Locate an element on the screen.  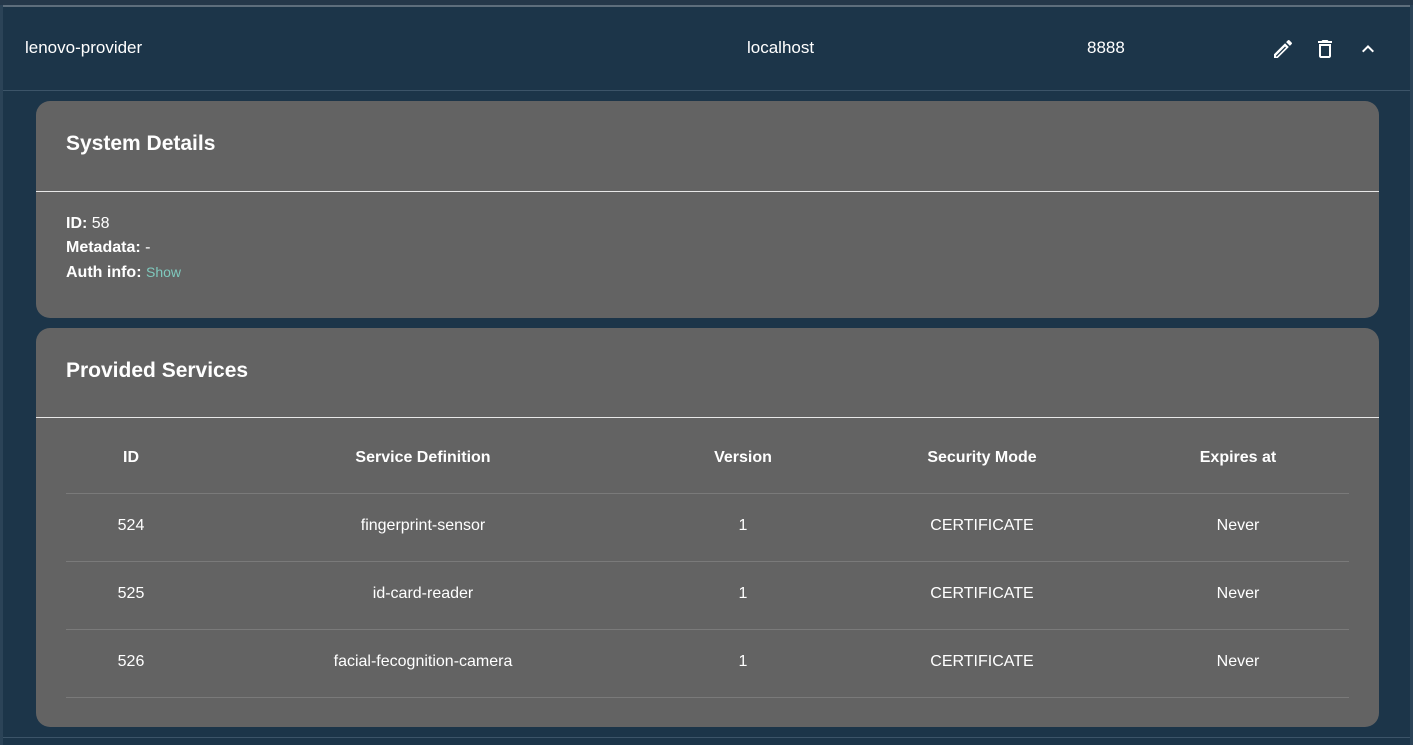
column-header-security-mode: Security Mode is located at coordinates (981, 458).